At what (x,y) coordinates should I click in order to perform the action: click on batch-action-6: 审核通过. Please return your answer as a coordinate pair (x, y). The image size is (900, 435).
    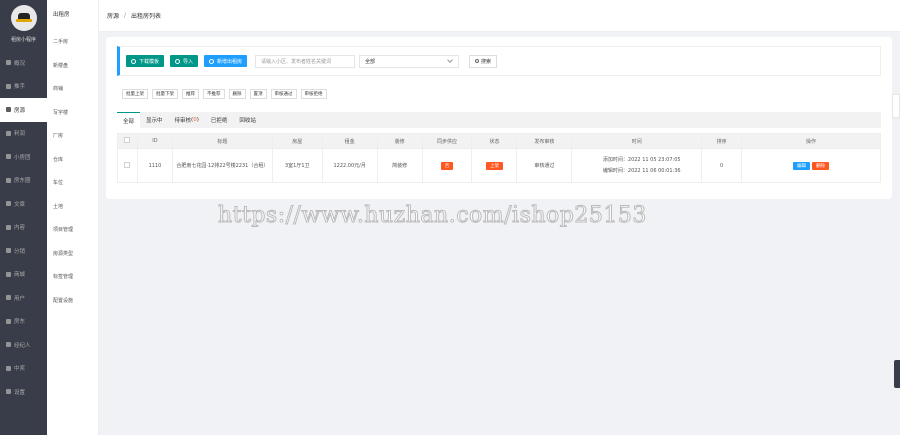
    Looking at the image, I should click on (283, 94).